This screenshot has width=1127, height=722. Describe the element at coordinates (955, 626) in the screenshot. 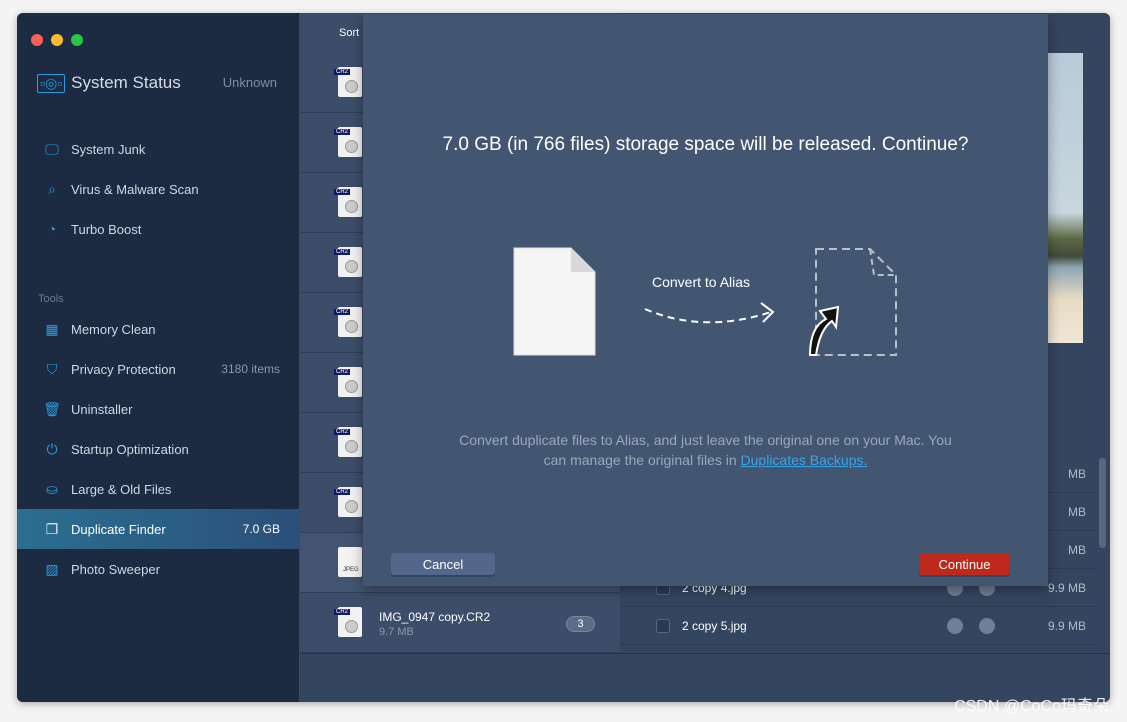

I see `reveal-in-finder-icon` at that location.